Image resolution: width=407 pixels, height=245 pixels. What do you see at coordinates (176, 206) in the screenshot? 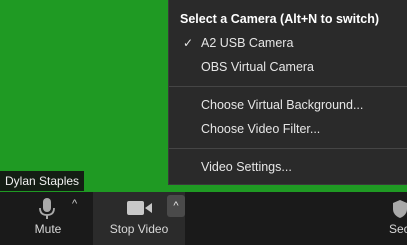
I see `video-options-caret-icon: ^` at bounding box center [176, 206].